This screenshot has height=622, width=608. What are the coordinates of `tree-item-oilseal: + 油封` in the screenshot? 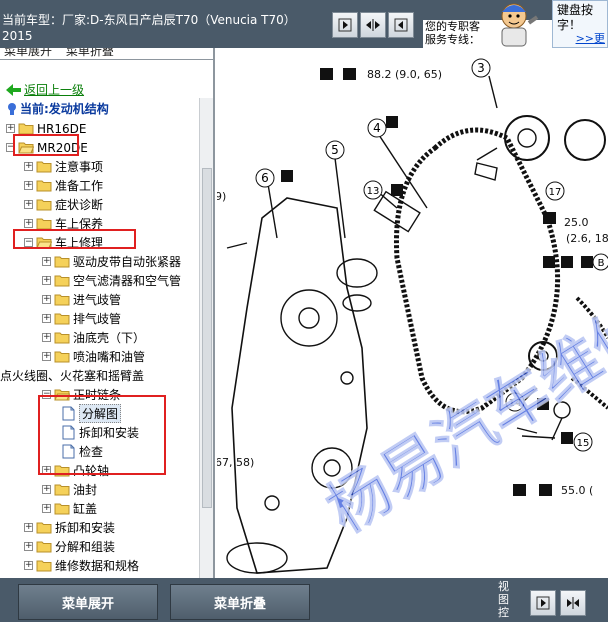 It's located at (69, 489).